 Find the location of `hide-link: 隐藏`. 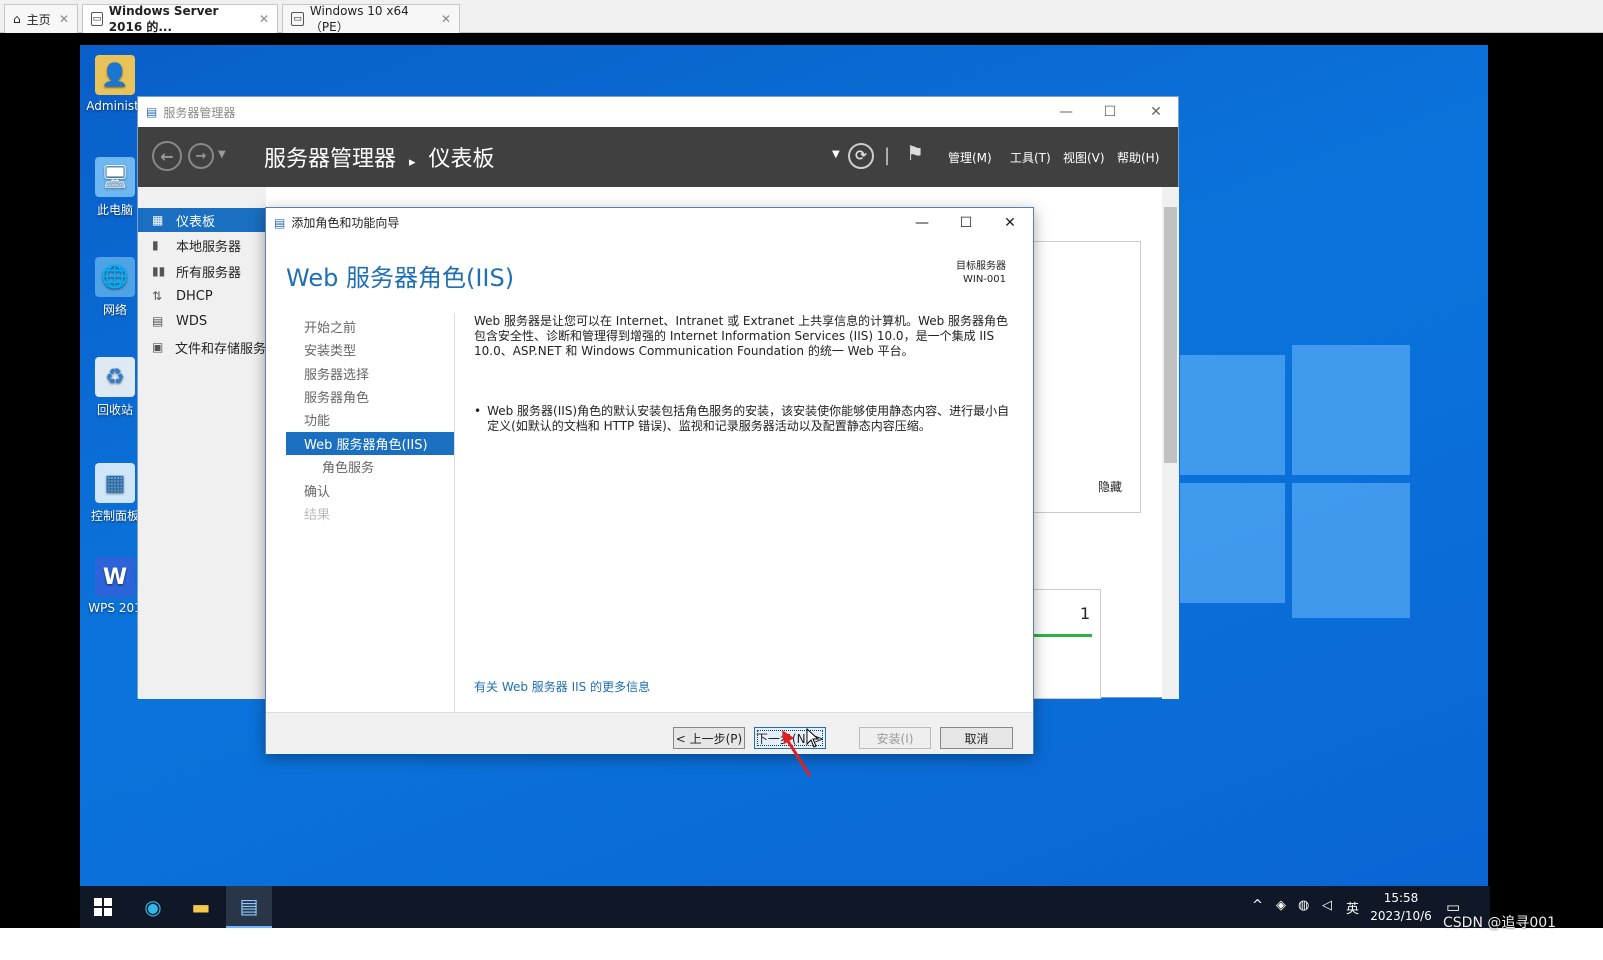

hide-link: 隐藏 is located at coordinates (1110, 486).